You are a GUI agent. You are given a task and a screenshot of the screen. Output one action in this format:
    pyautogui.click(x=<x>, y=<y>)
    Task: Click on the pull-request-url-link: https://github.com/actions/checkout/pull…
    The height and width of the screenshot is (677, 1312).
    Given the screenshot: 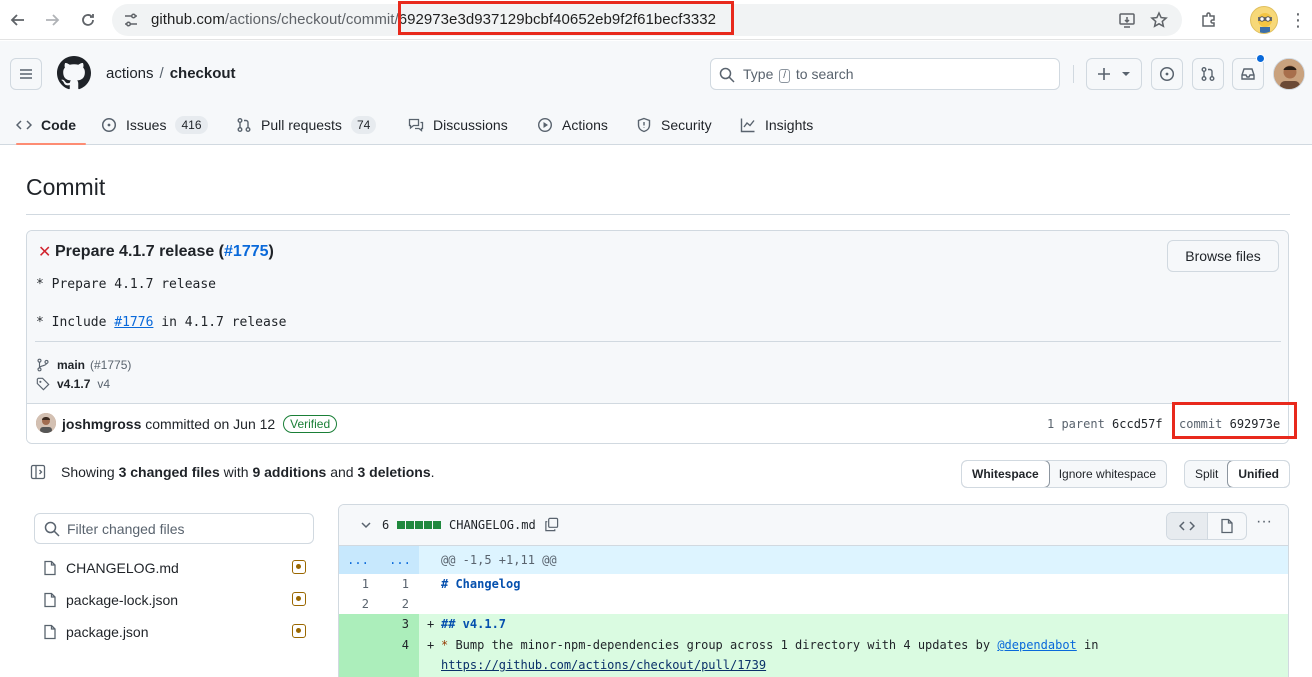 What is the action you would take?
    pyautogui.click(x=603, y=665)
    